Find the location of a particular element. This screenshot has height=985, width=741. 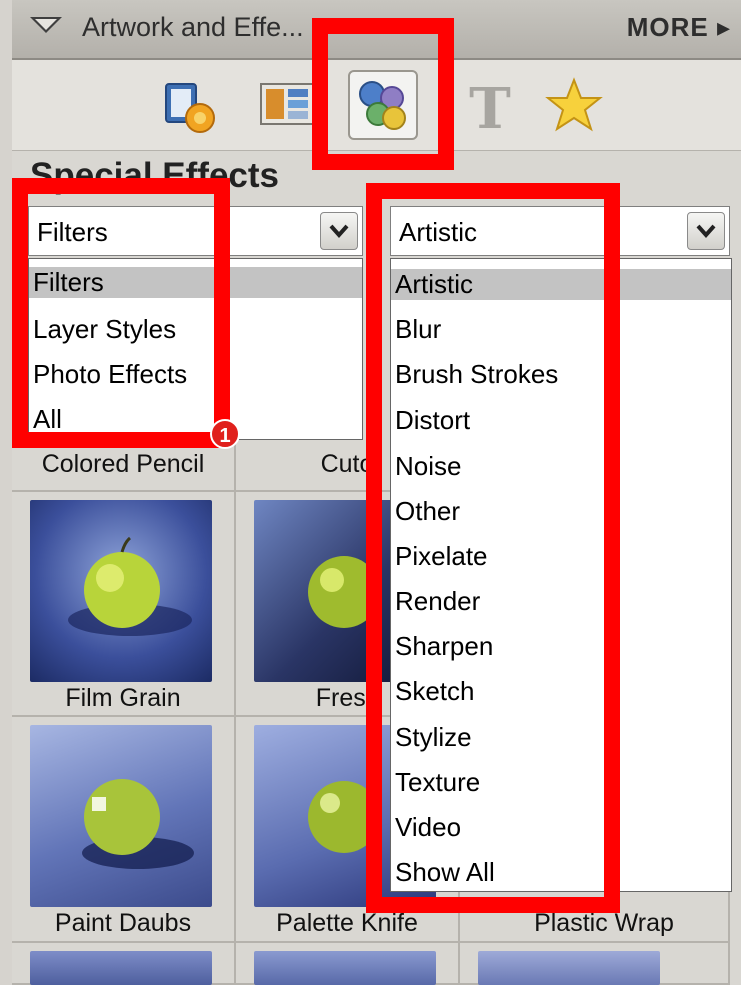

favorites-icon is located at coordinates (574, 106).